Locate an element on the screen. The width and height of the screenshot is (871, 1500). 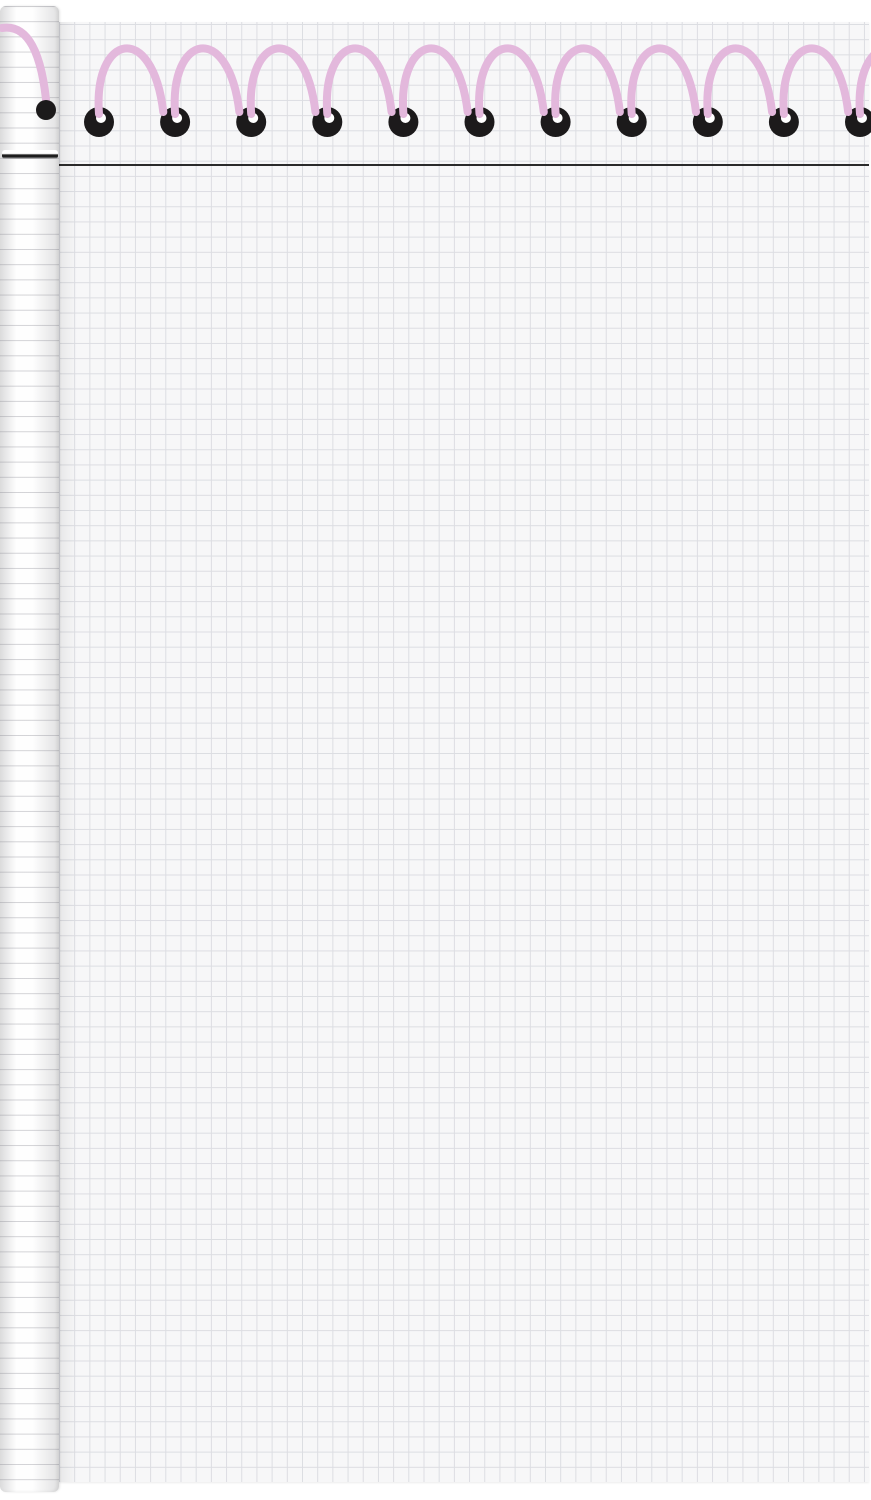
top-margin-rule is located at coordinates (464, 165).